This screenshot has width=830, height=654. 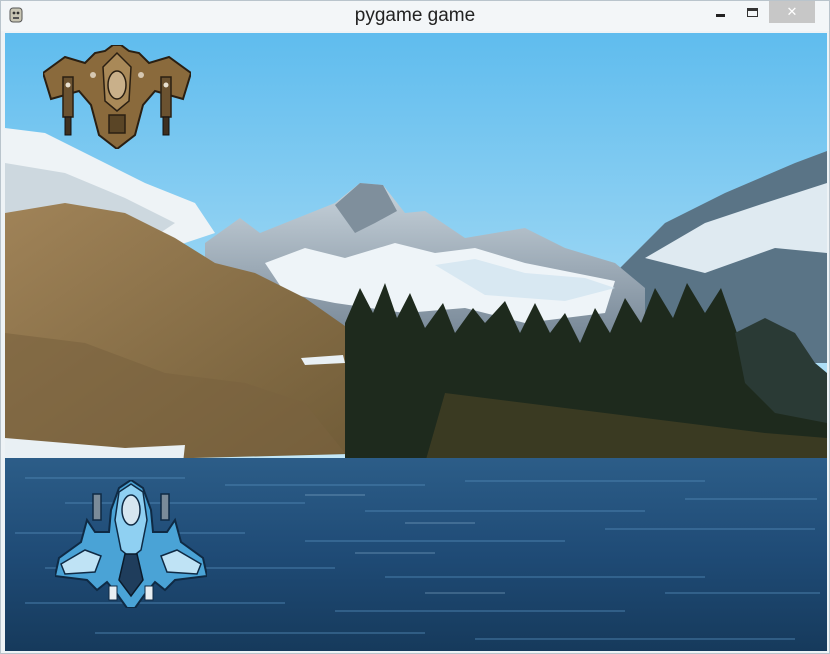 What do you see at coordinates (720, 15) in the screenshot?
I see `minimize-icon` at bounding box center [720, 15].